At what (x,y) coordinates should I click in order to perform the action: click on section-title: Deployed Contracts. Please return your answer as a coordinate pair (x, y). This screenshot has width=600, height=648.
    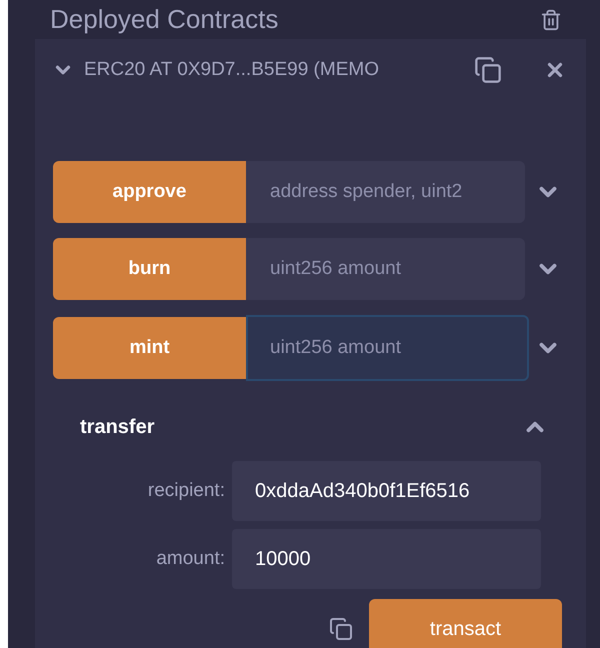
    Looking at the image, I should click on (164, 19).